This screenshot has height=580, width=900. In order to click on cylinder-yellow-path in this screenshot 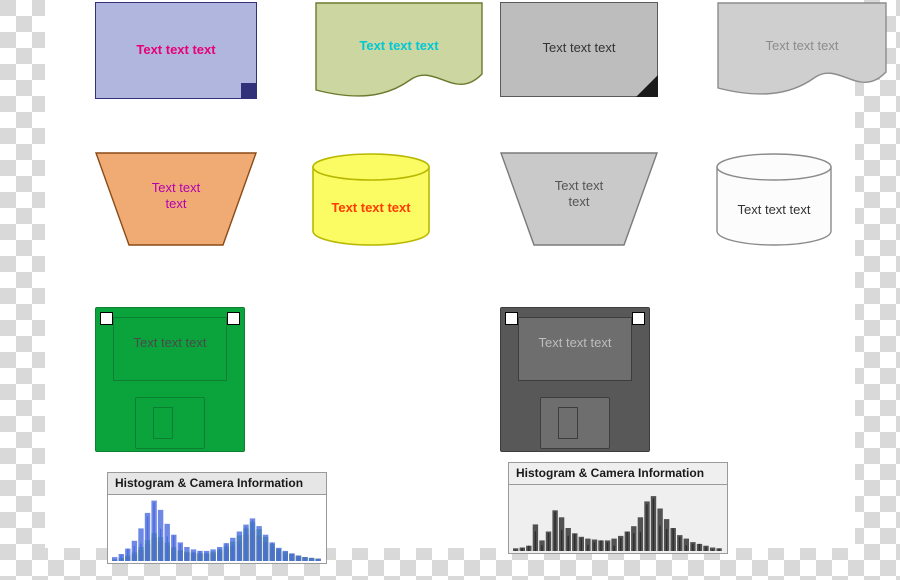, I will do `click(371, 199)`.